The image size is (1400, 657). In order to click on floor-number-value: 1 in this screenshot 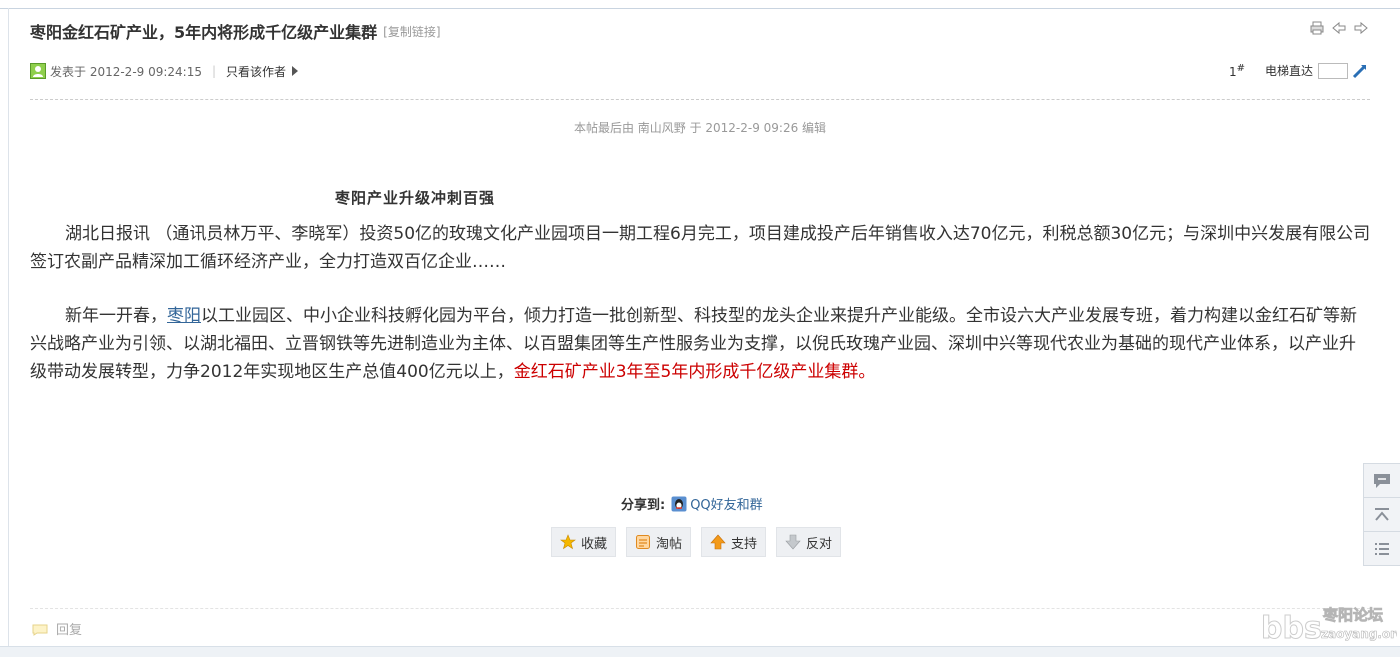, I will do `click(1232, 71)`.